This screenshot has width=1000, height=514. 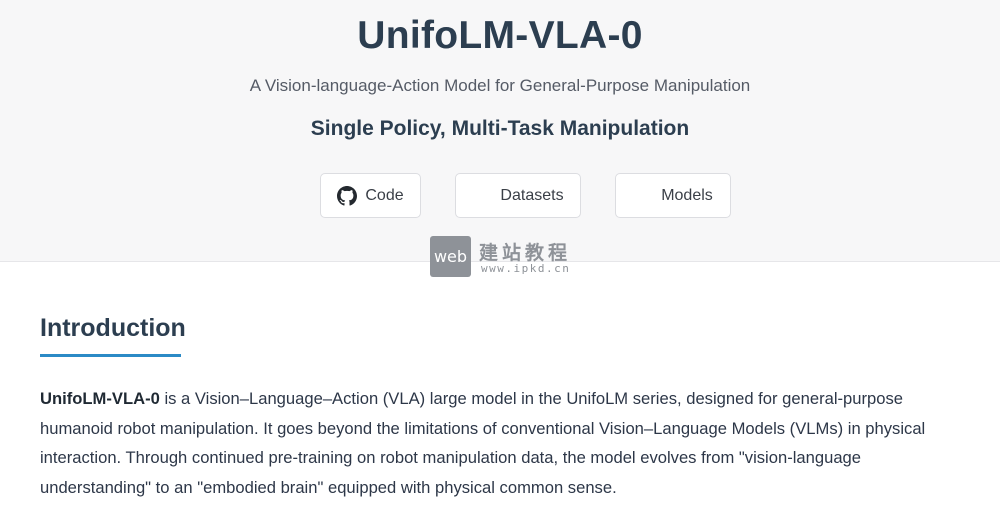 What do you see at coordinates (450, 256) in the screenshot?
I see `watermark-badge: web` at bounding box center [450, 256].